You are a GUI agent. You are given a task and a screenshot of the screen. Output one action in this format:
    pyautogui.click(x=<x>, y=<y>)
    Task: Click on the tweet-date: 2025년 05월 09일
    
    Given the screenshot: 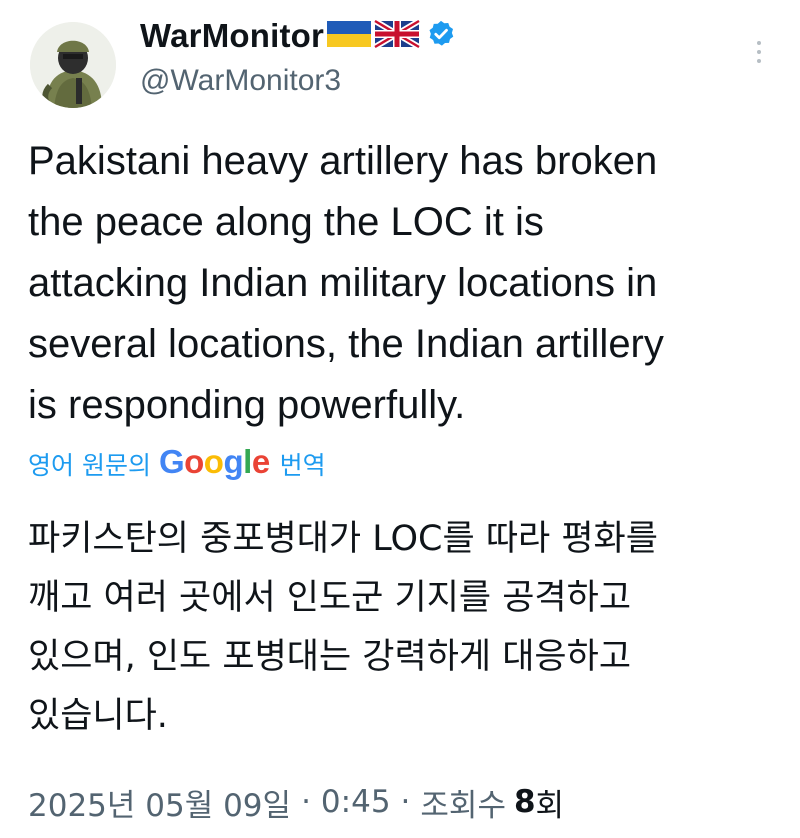 What is the action you would take?
    pyautogui.click(x=159, y=802)
    